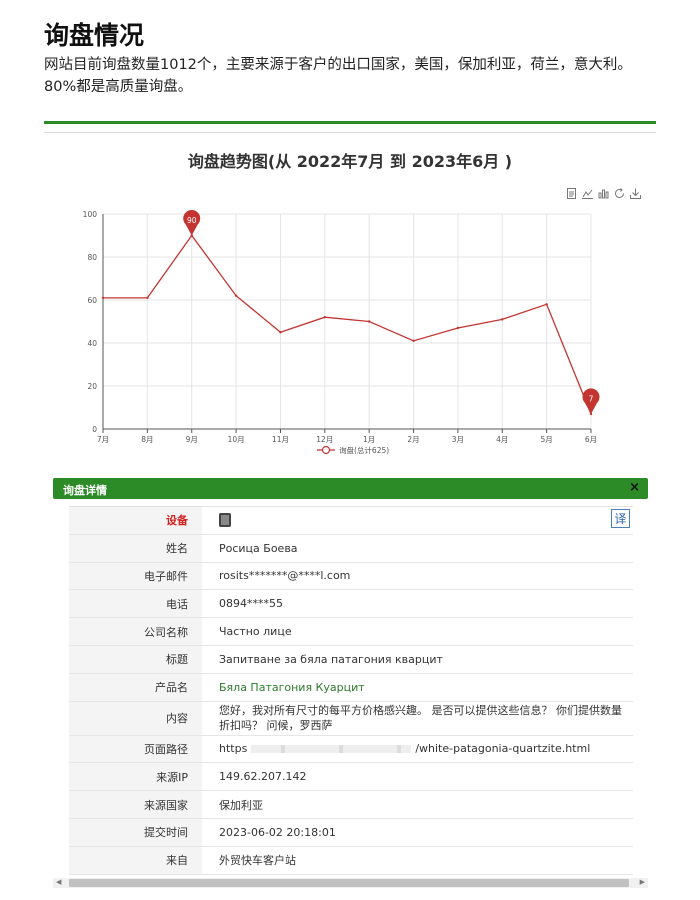 Image resolution: width=700 pixels, height=900 pixels. What do you see at coordinates (546, 439) in the screenshot?
I see `x-tick-label: 5月` at bounding box center [546, 439].